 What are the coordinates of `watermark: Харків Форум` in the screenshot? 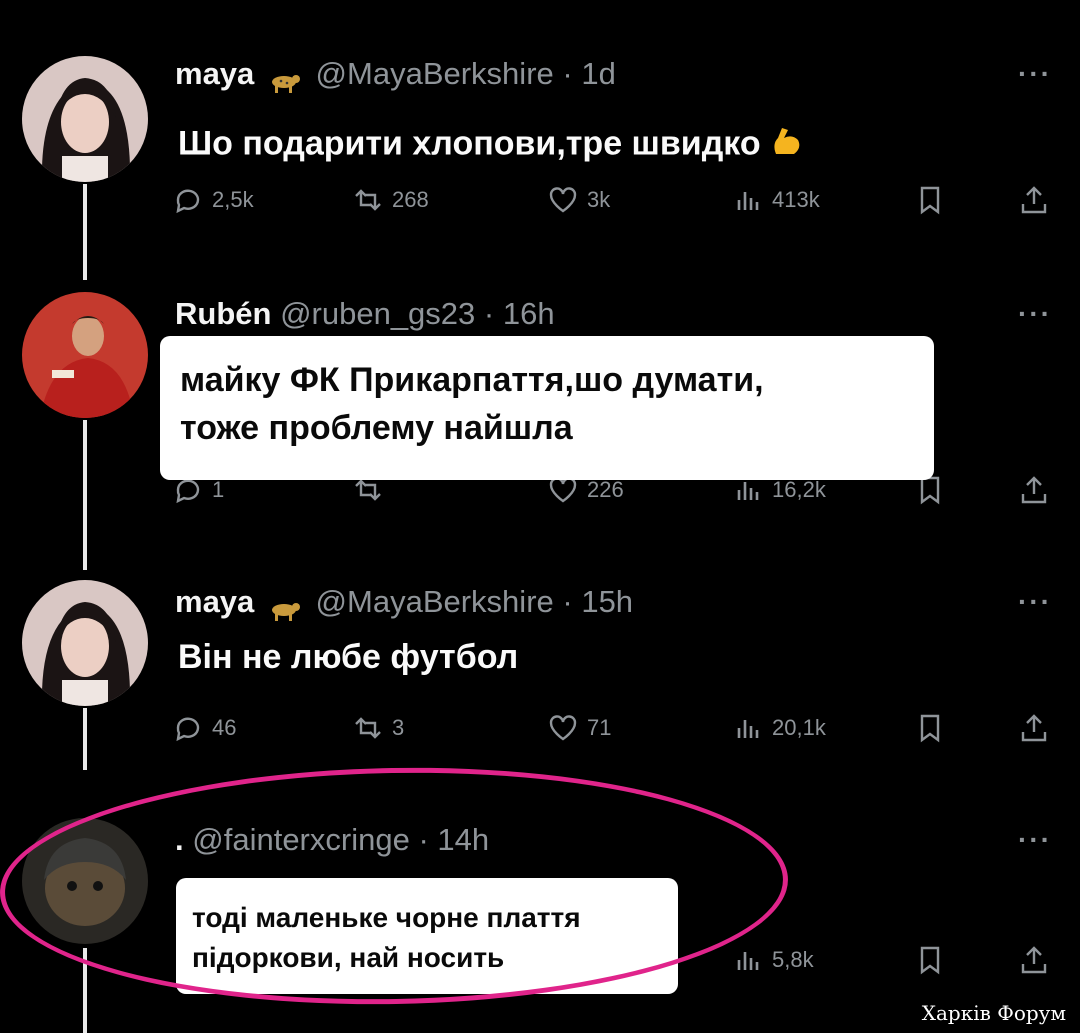 It's located at (993, 1013).